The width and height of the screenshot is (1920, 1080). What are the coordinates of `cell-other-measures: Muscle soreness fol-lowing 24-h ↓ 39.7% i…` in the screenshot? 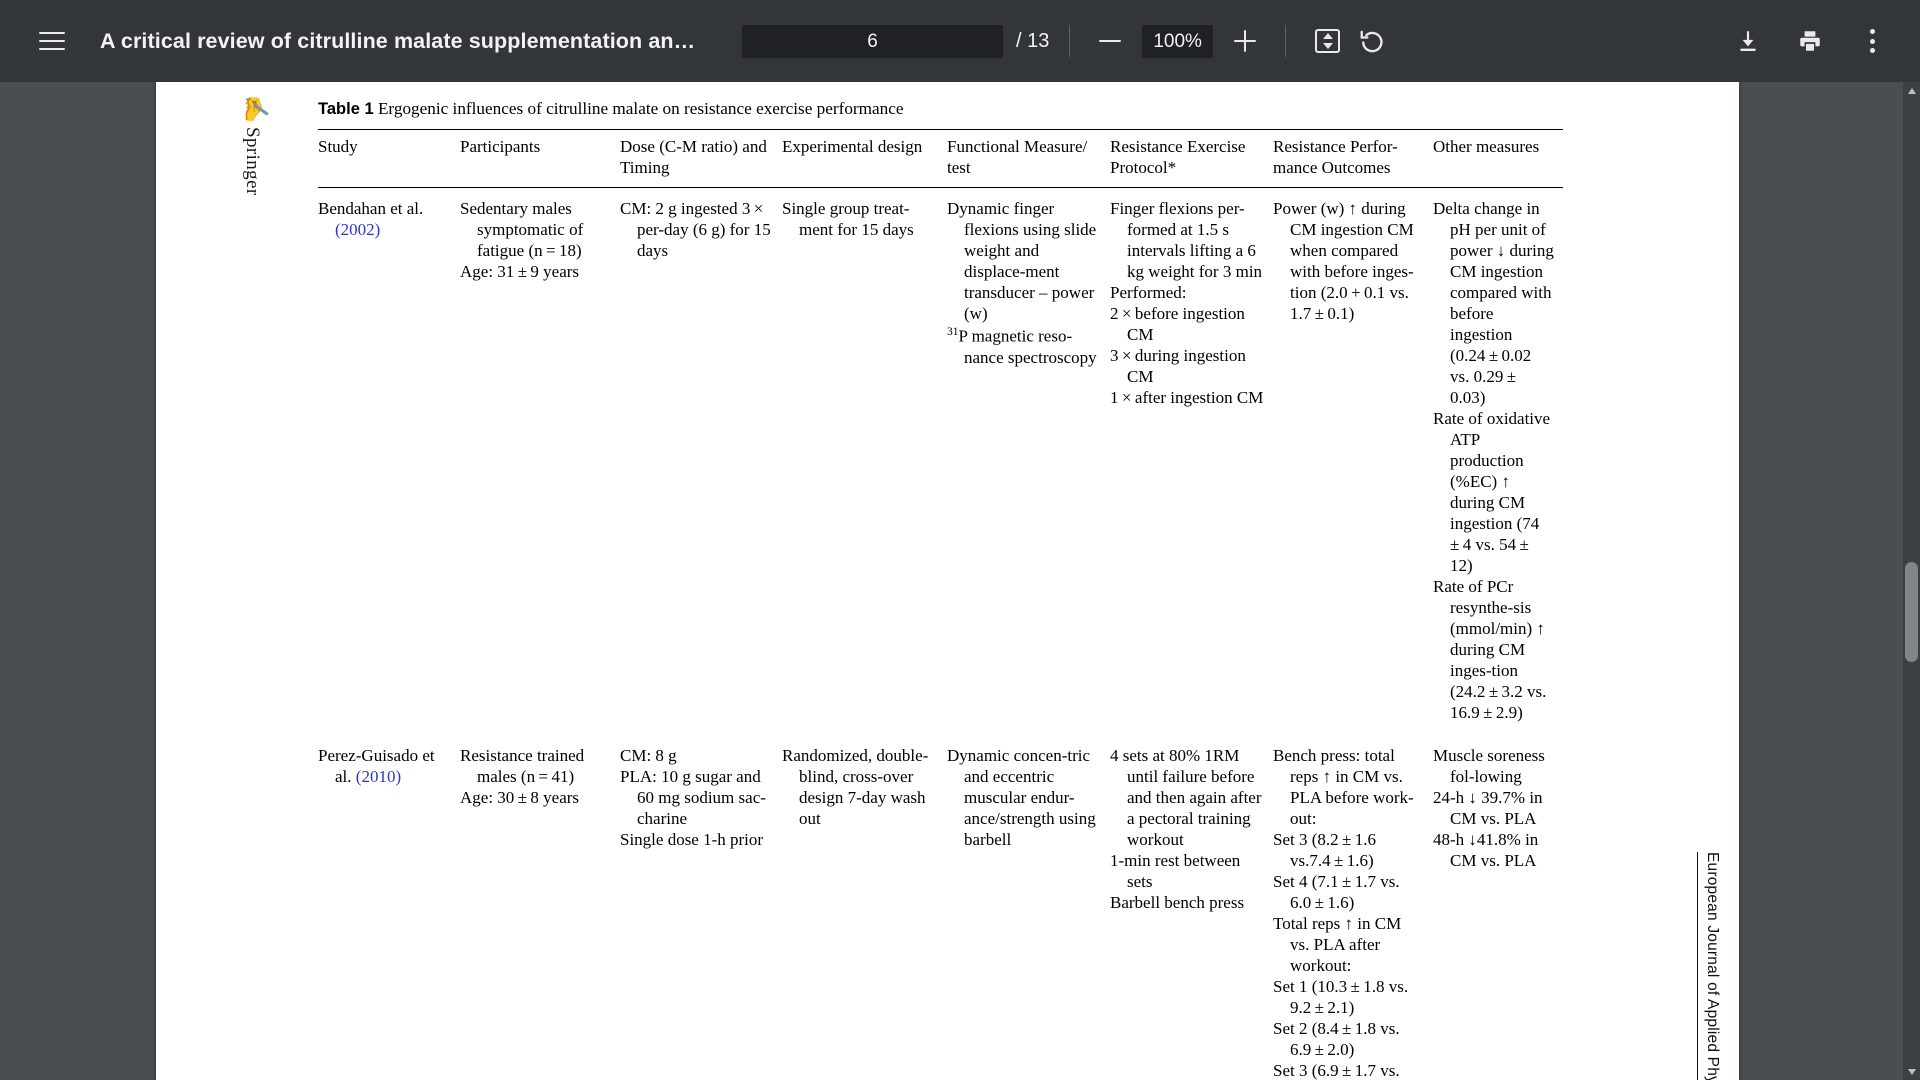 It's located at (1498, 907).